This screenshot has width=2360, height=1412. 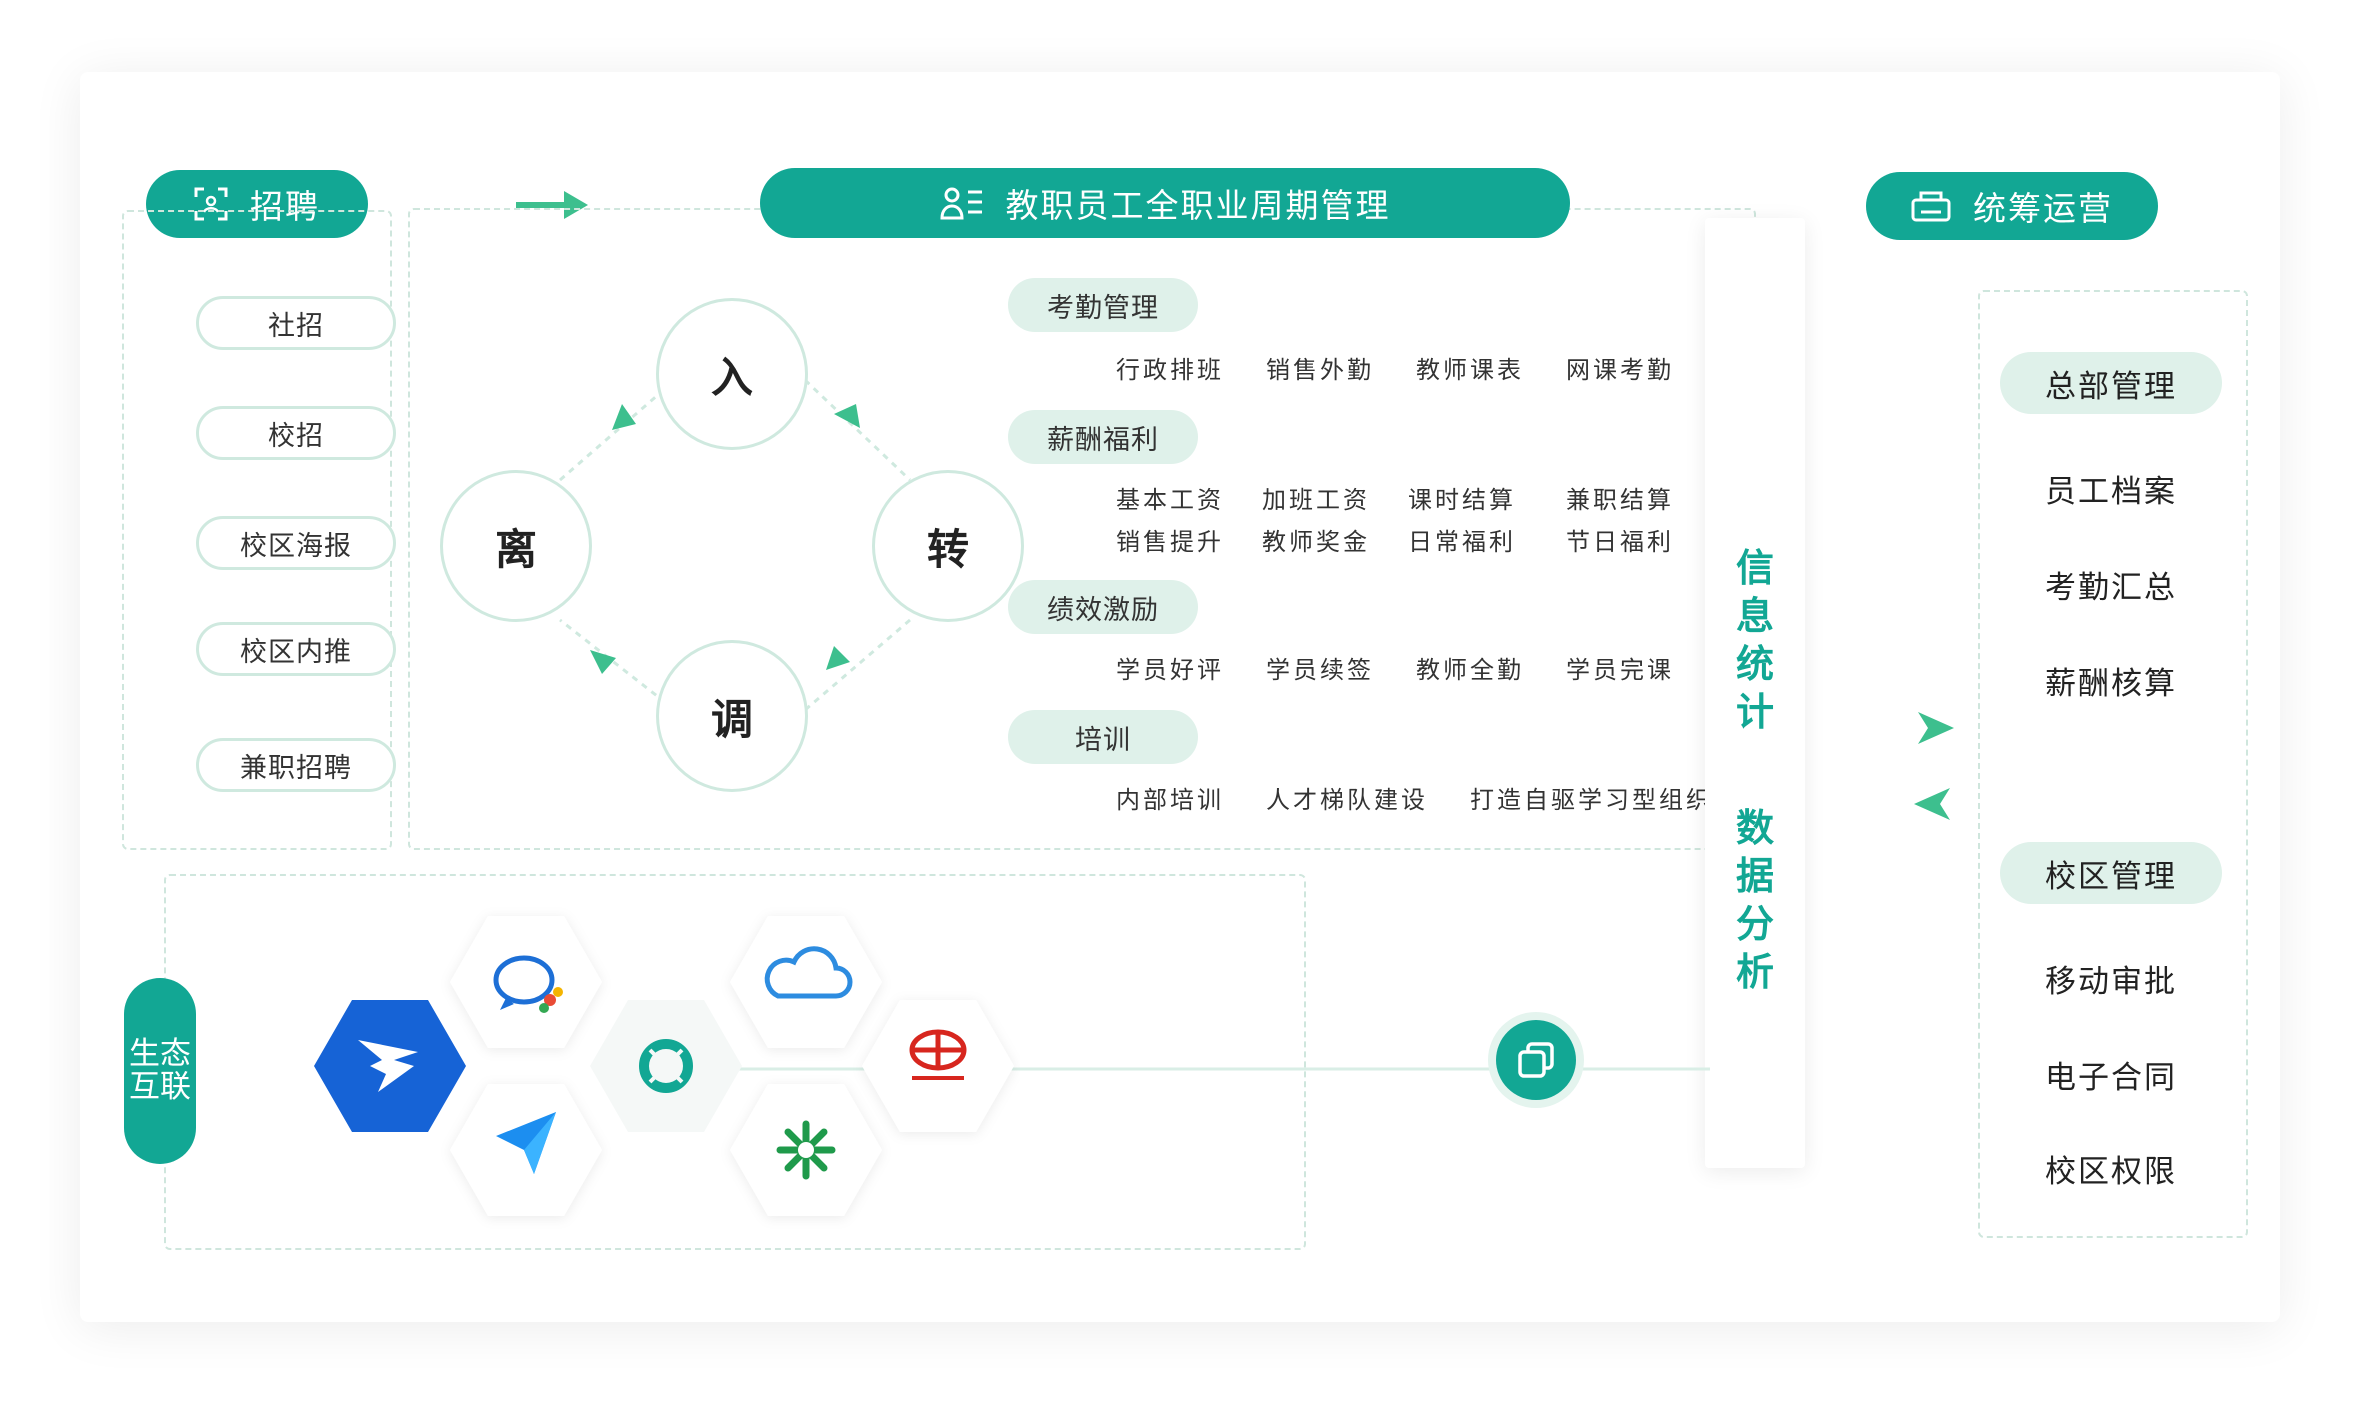 I want to click on stats-column: 信 息 统 计 数 据 分 析, so click(x=1755, y=693).